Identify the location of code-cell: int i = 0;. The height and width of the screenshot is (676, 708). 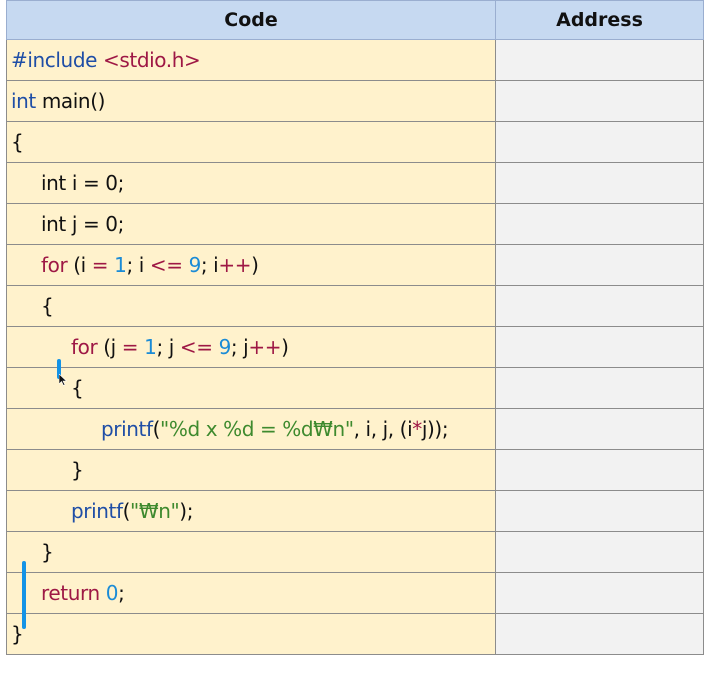
(251, 183).